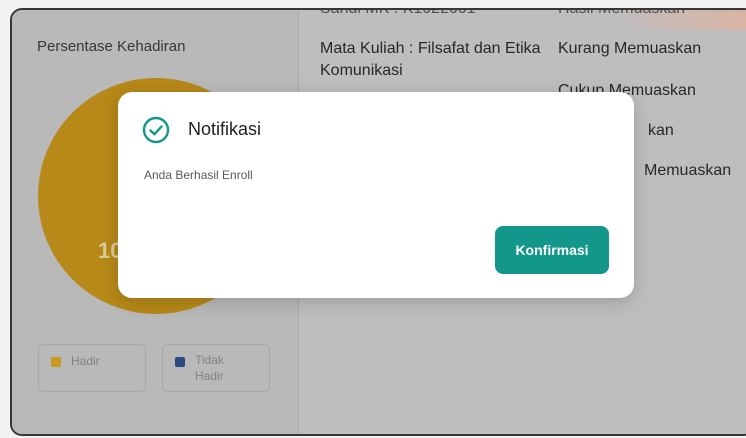  What do you see at coordinates (198, 175) in the screenshot?
I see `modal-message: Anda Berhasil Enroll` at bounding box center [198, 175].